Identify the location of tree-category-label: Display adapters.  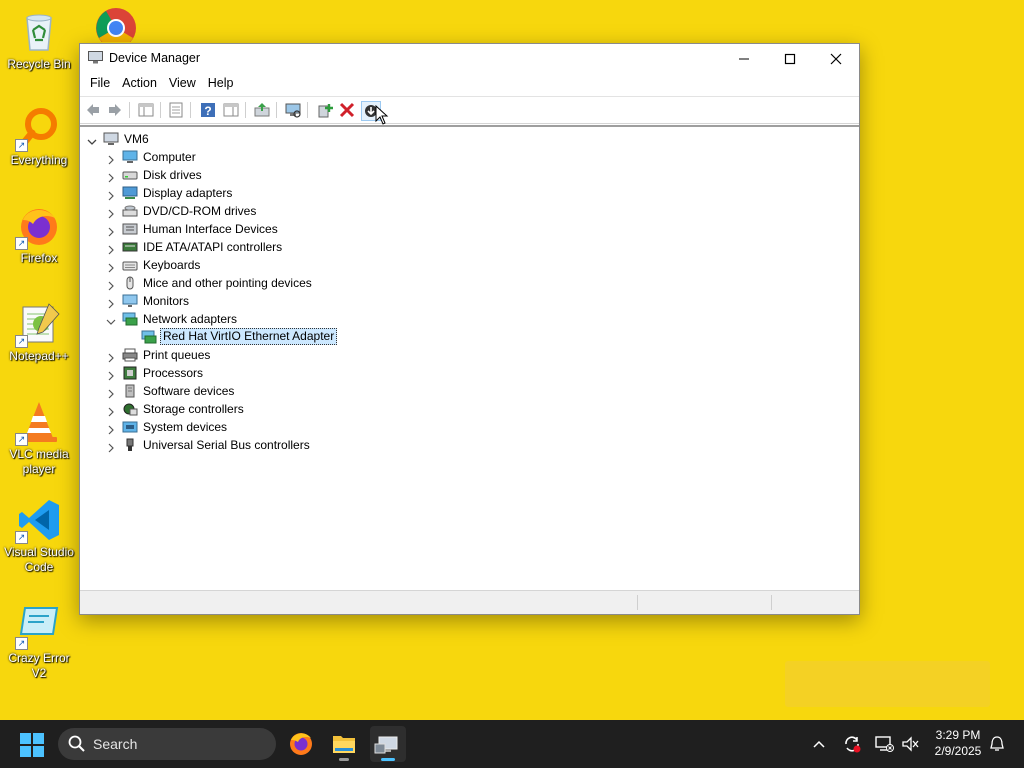
(188, 193).